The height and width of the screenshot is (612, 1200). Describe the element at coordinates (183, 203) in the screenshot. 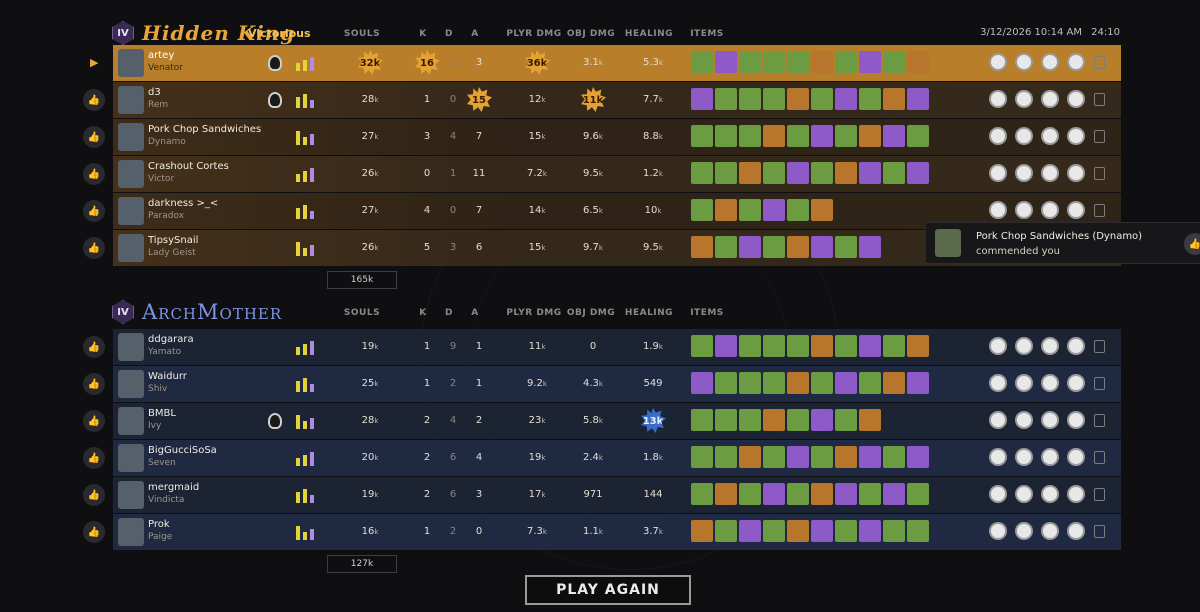

I see `player-name: darkness >_<` at that location.